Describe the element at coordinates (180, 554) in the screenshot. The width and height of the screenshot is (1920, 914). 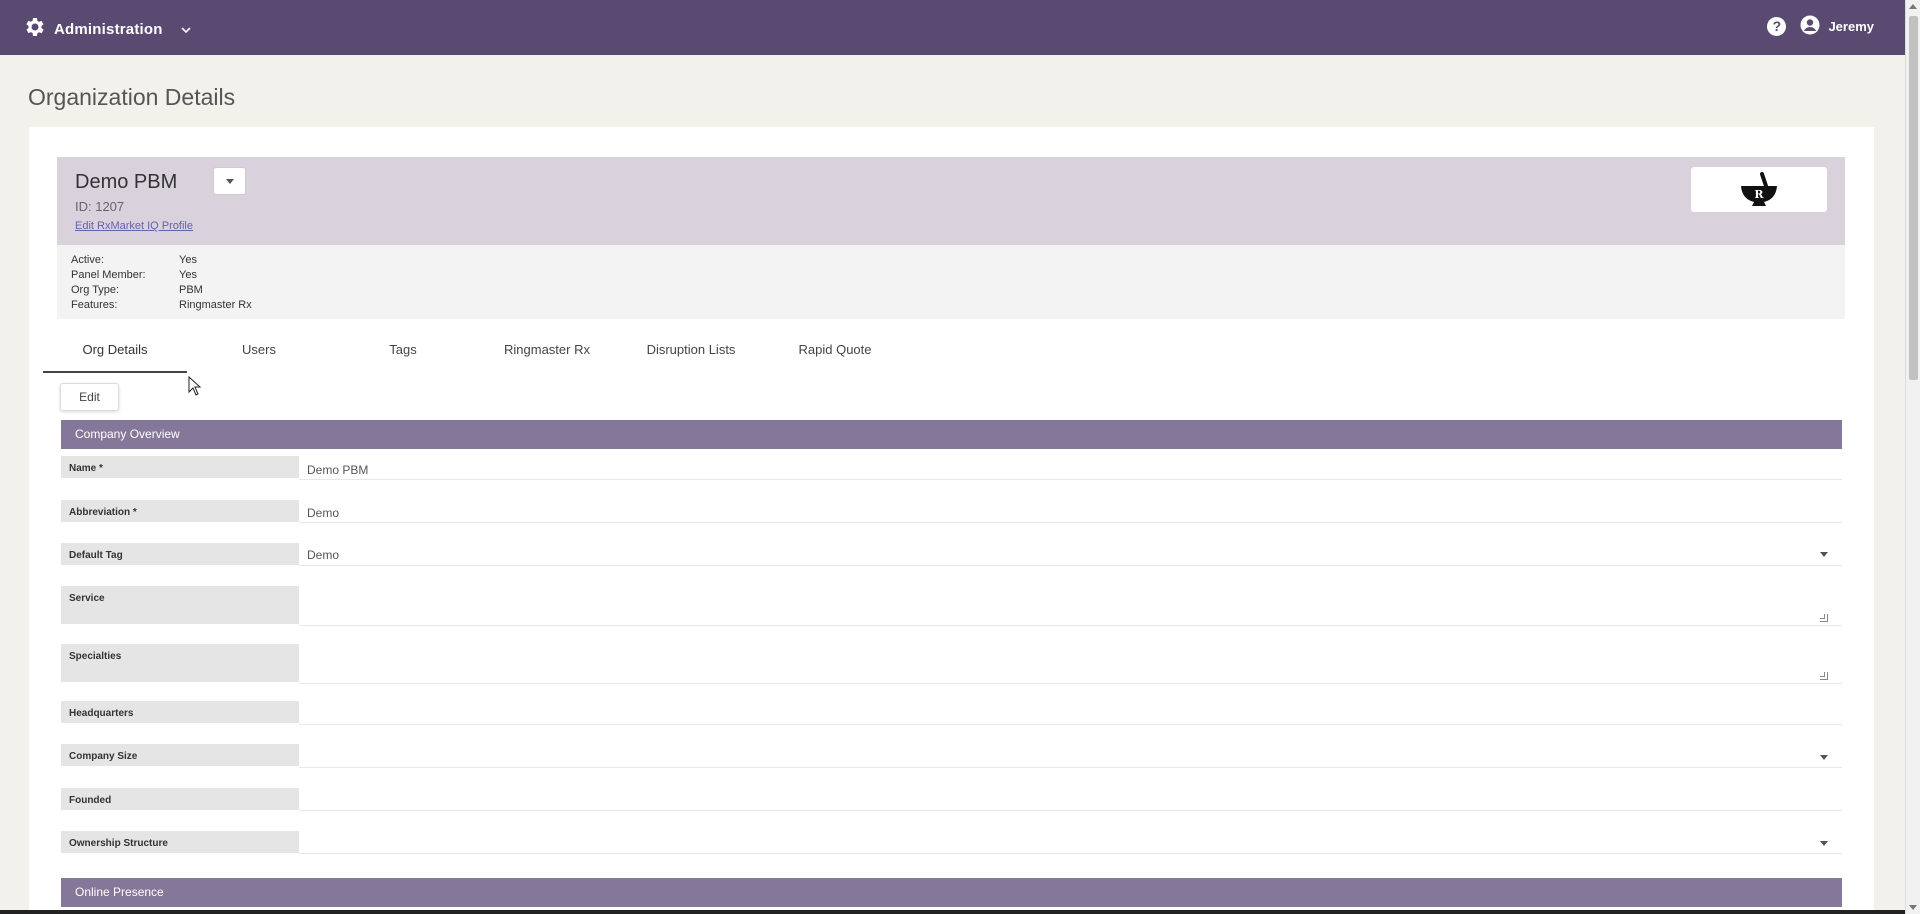
I see `default-tag-label: Default Tag` at that location.